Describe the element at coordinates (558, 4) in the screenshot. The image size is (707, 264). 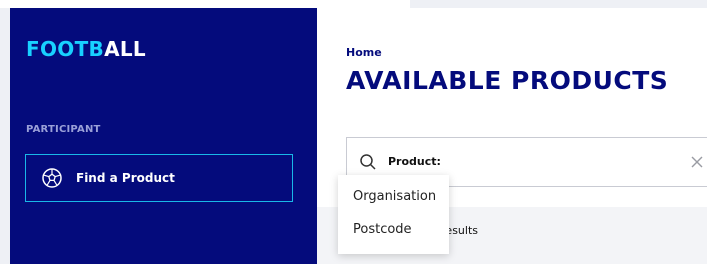
I see `top-strip-right` at that location.